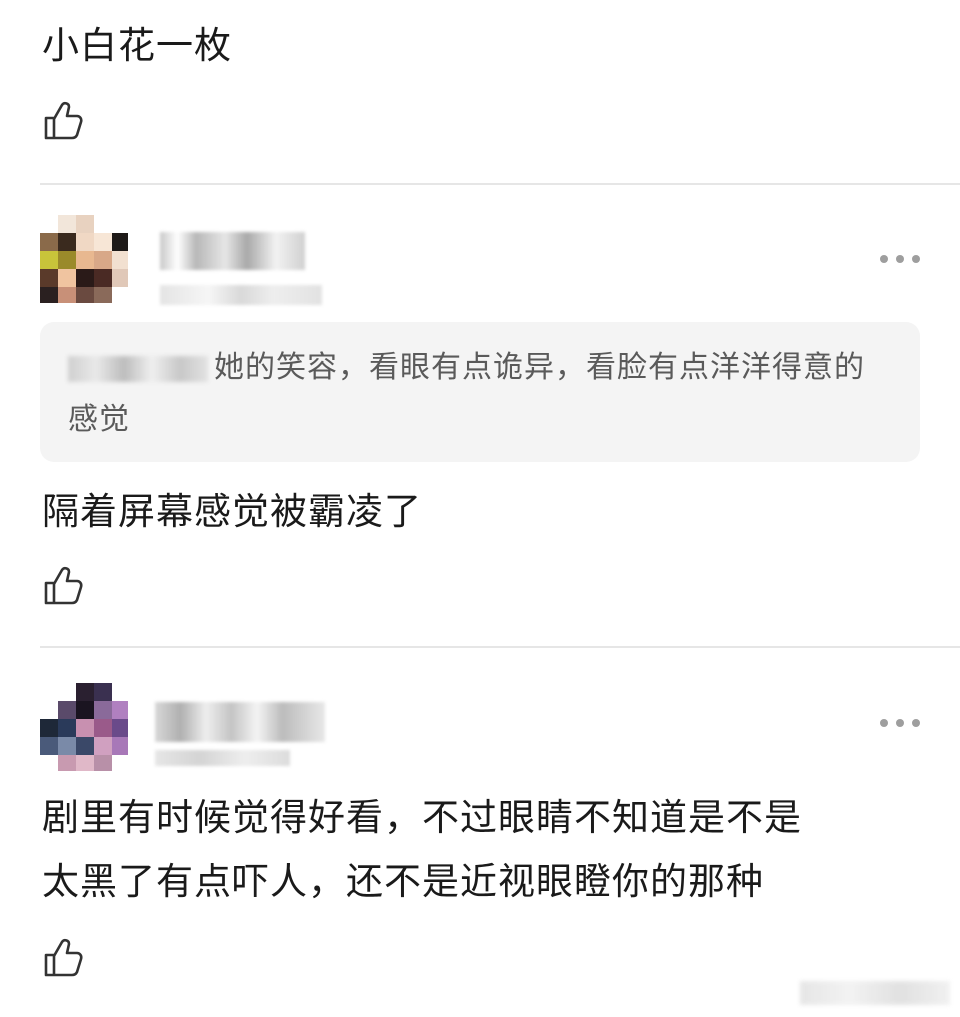 The width and height of the screenshot is (960, 1017). Describe the element at coordinates (232, 511) in the screenshot. I see `comment-text: 隔着屏幕感觉被霸凌了` at that location.